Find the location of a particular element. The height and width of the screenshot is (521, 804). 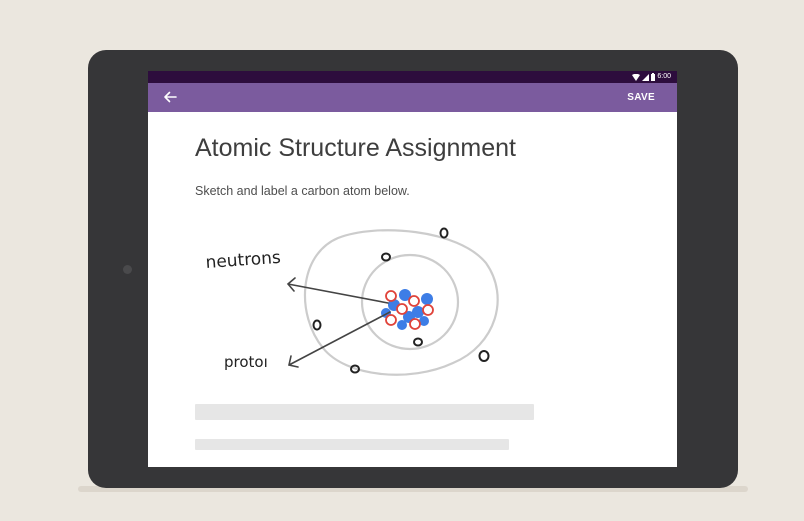

protons-arrow is located at coordinates (339, 339).